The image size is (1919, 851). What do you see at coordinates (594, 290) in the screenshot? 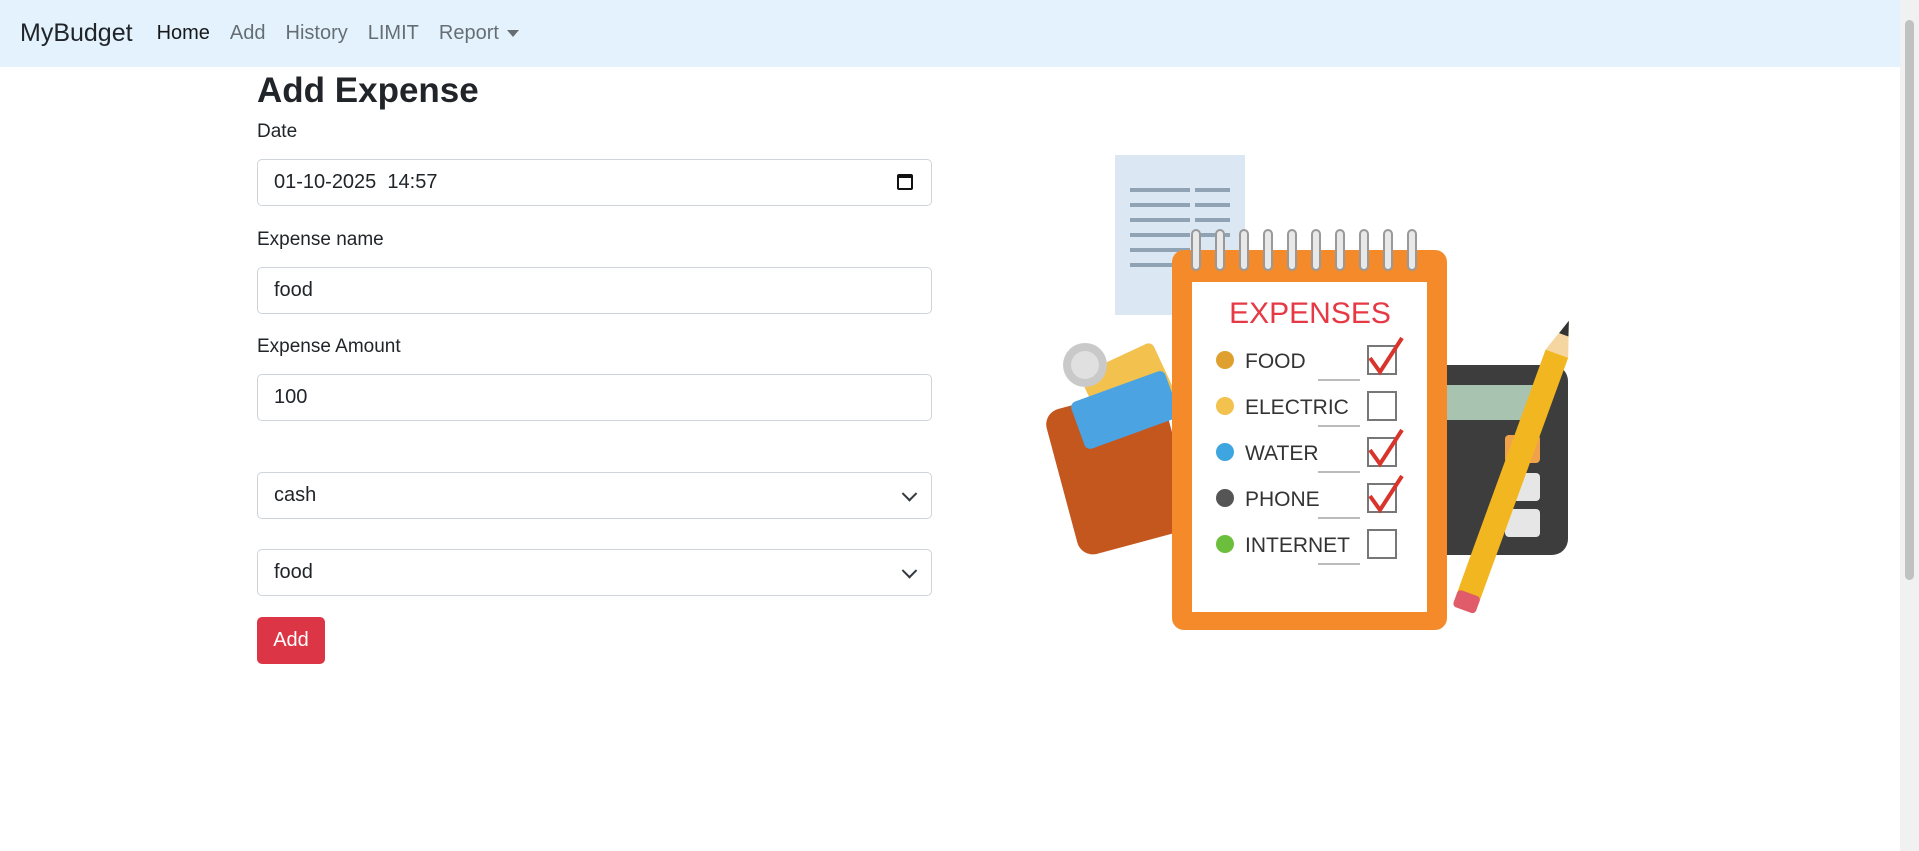
I see `expense-name-input: food` at bounding box center [594, 290].